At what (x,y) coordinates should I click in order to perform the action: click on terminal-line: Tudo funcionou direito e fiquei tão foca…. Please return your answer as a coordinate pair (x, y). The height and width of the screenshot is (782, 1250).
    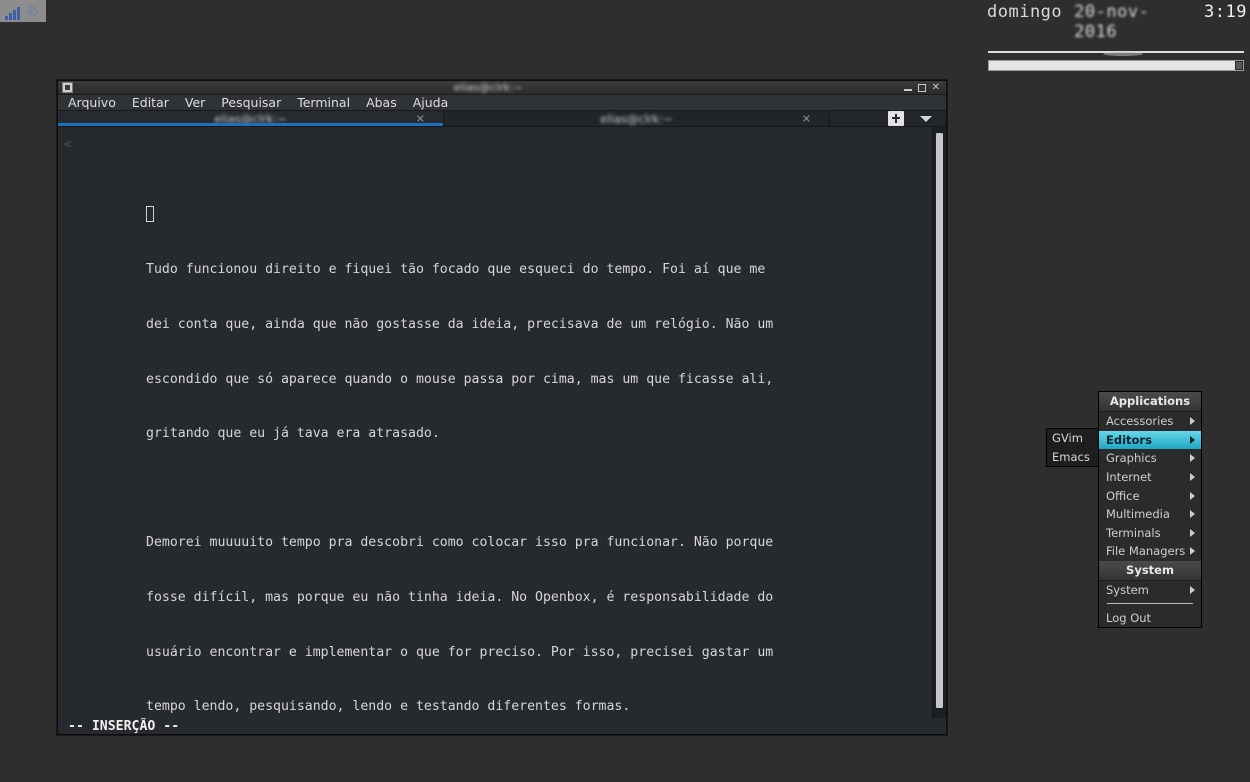
    Looking at the image, I should click on (456, 270).